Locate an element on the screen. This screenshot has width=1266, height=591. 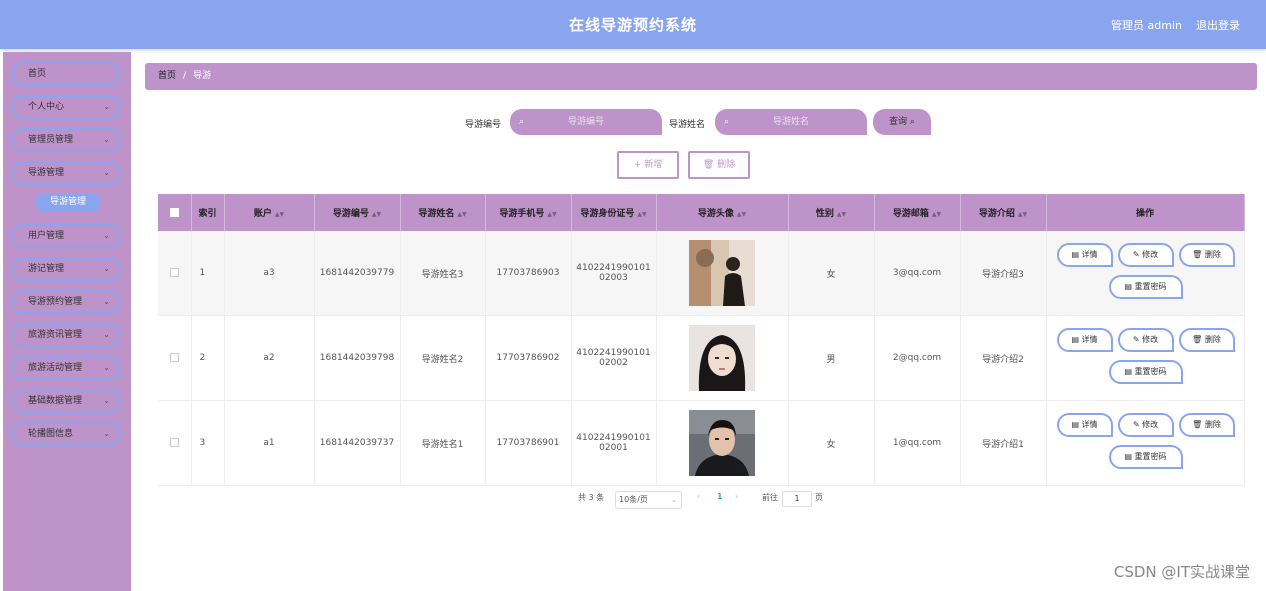
batch-delete-button: 🗑 删除 is located at coordinates (719, 165).